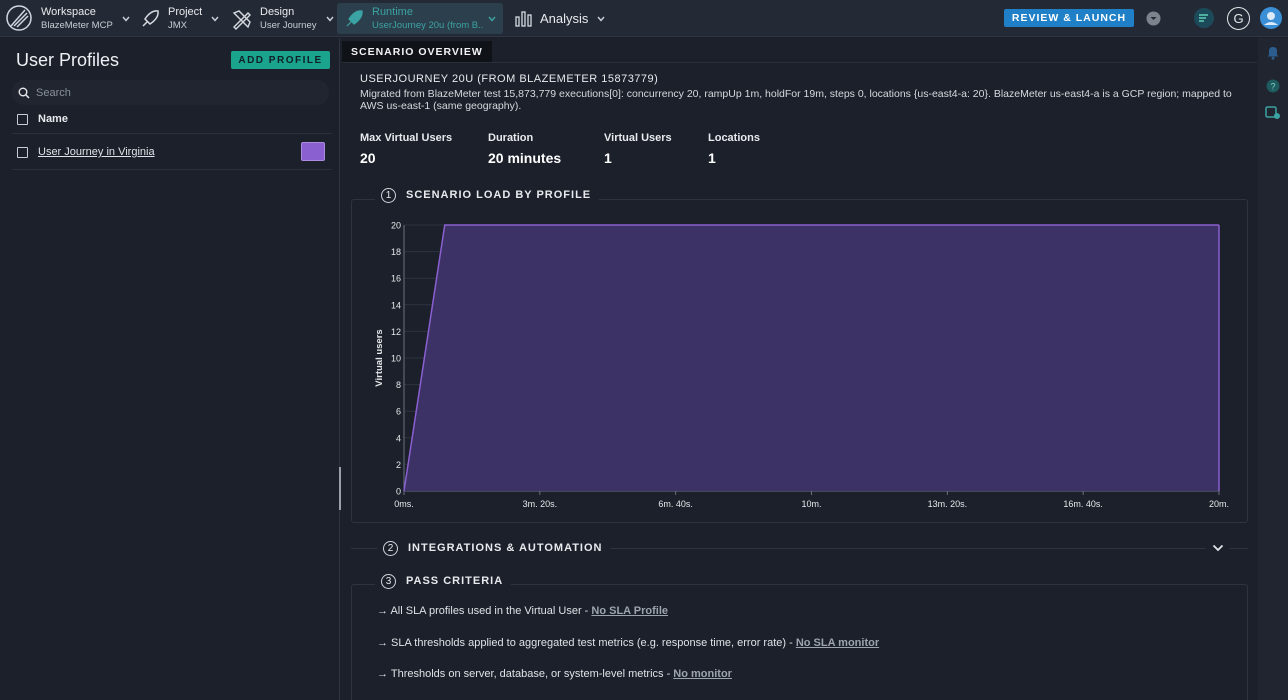 The width and height of the screenshot is (1288, 700). Describe the element at coordinates (340, 488) in the screenshot. I see `panel-resize-handle` at that location.